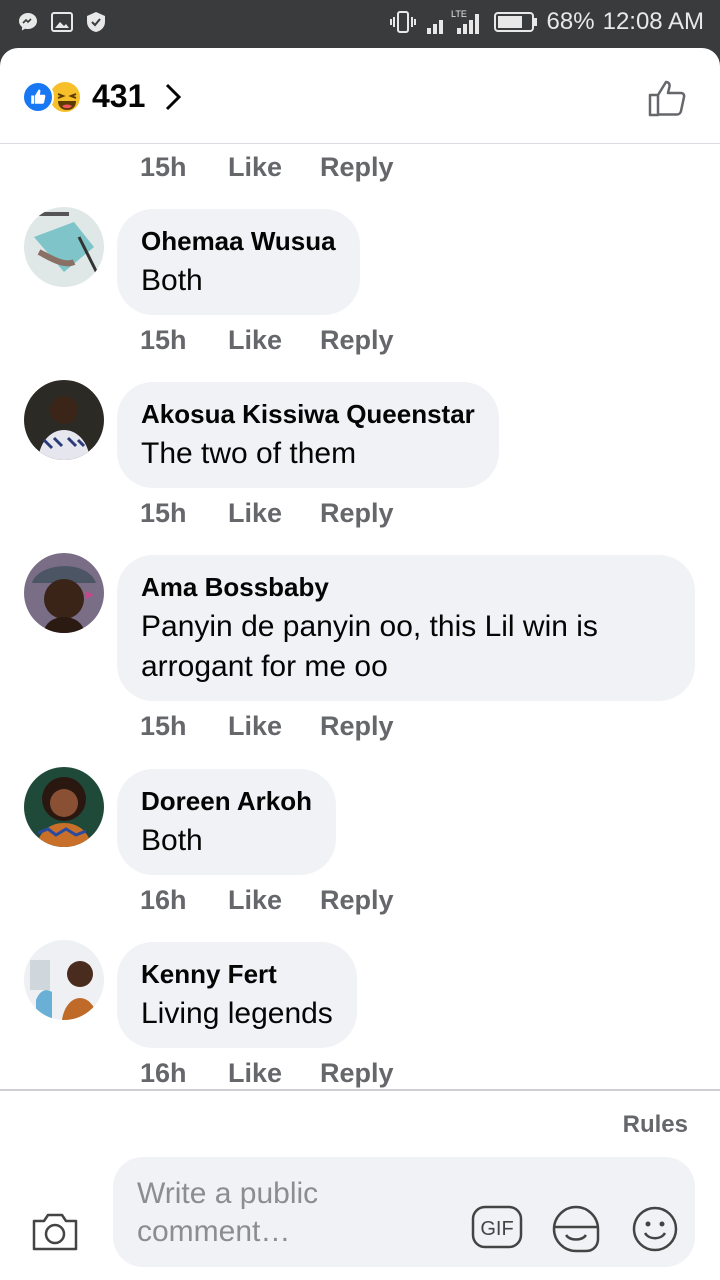 The height and width of the screenshot is (1280, 720). What do you see at coordinates (238, 241) in the screenshot?
I see `commenter-name: Ohemaa Wusua` at bounding box center [238, 241].